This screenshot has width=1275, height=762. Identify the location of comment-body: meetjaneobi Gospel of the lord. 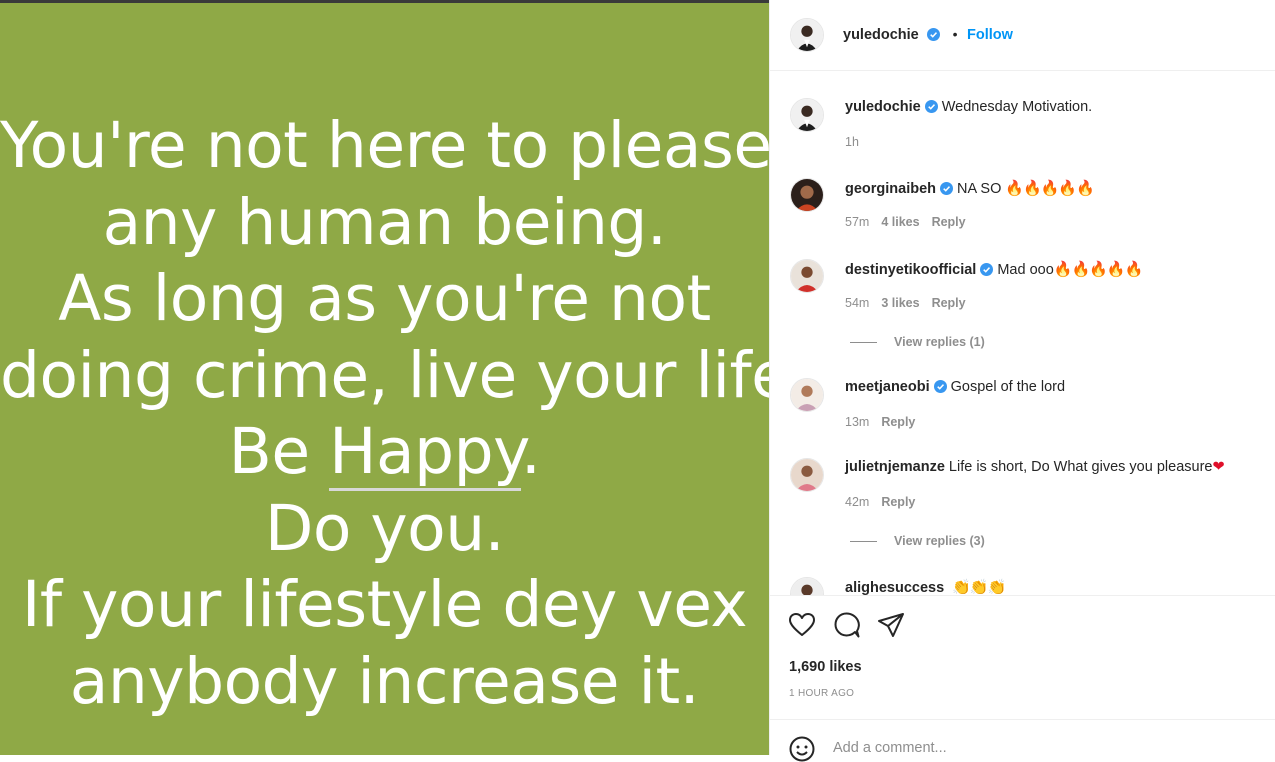
(955, 387).